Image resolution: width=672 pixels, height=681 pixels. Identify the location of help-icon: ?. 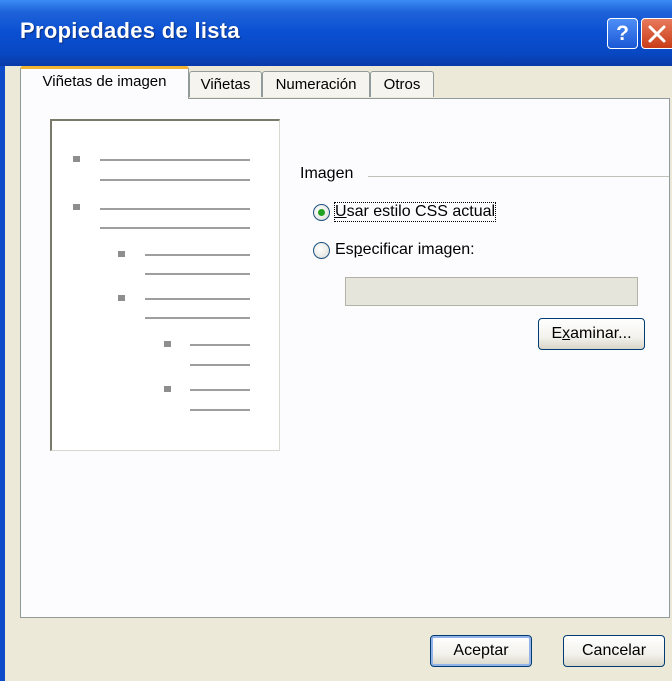
(622, 33).